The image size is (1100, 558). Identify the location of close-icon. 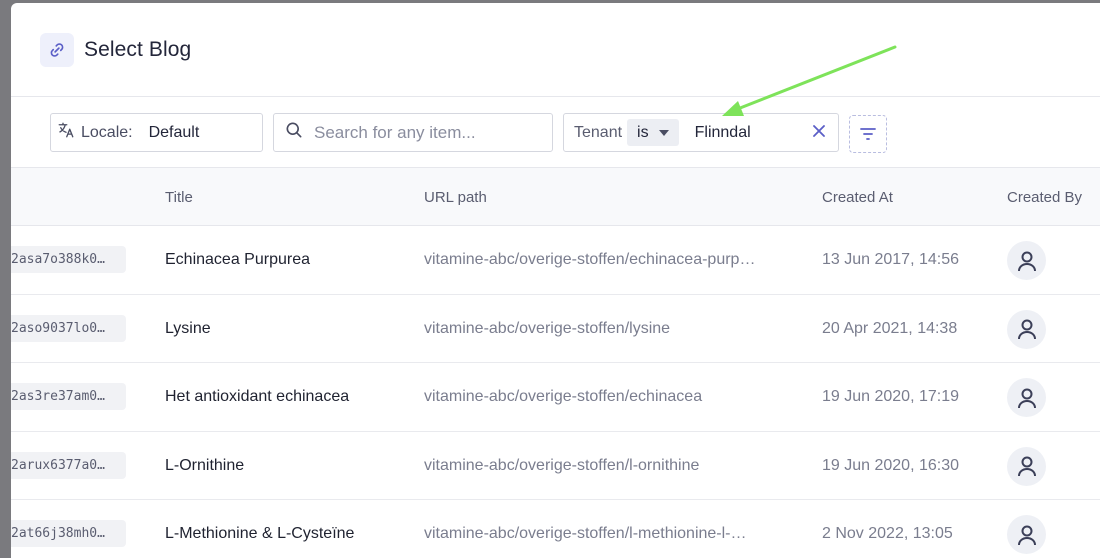
(819, 133).